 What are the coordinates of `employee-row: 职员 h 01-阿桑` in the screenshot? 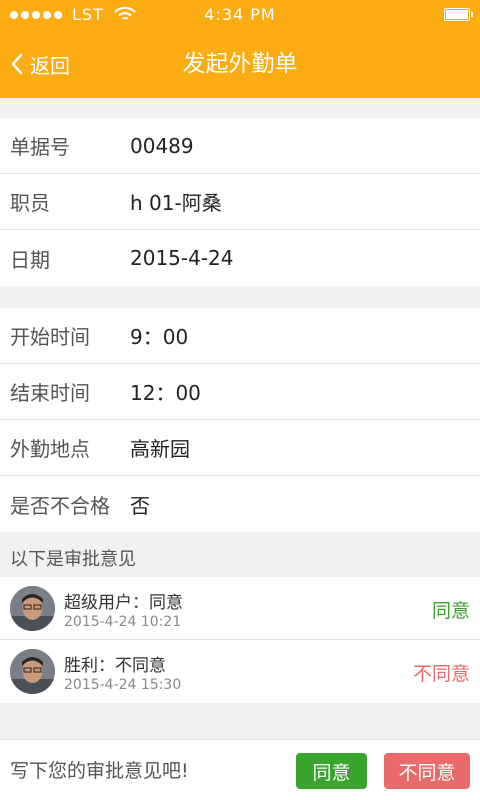 It's located at (240, 202).